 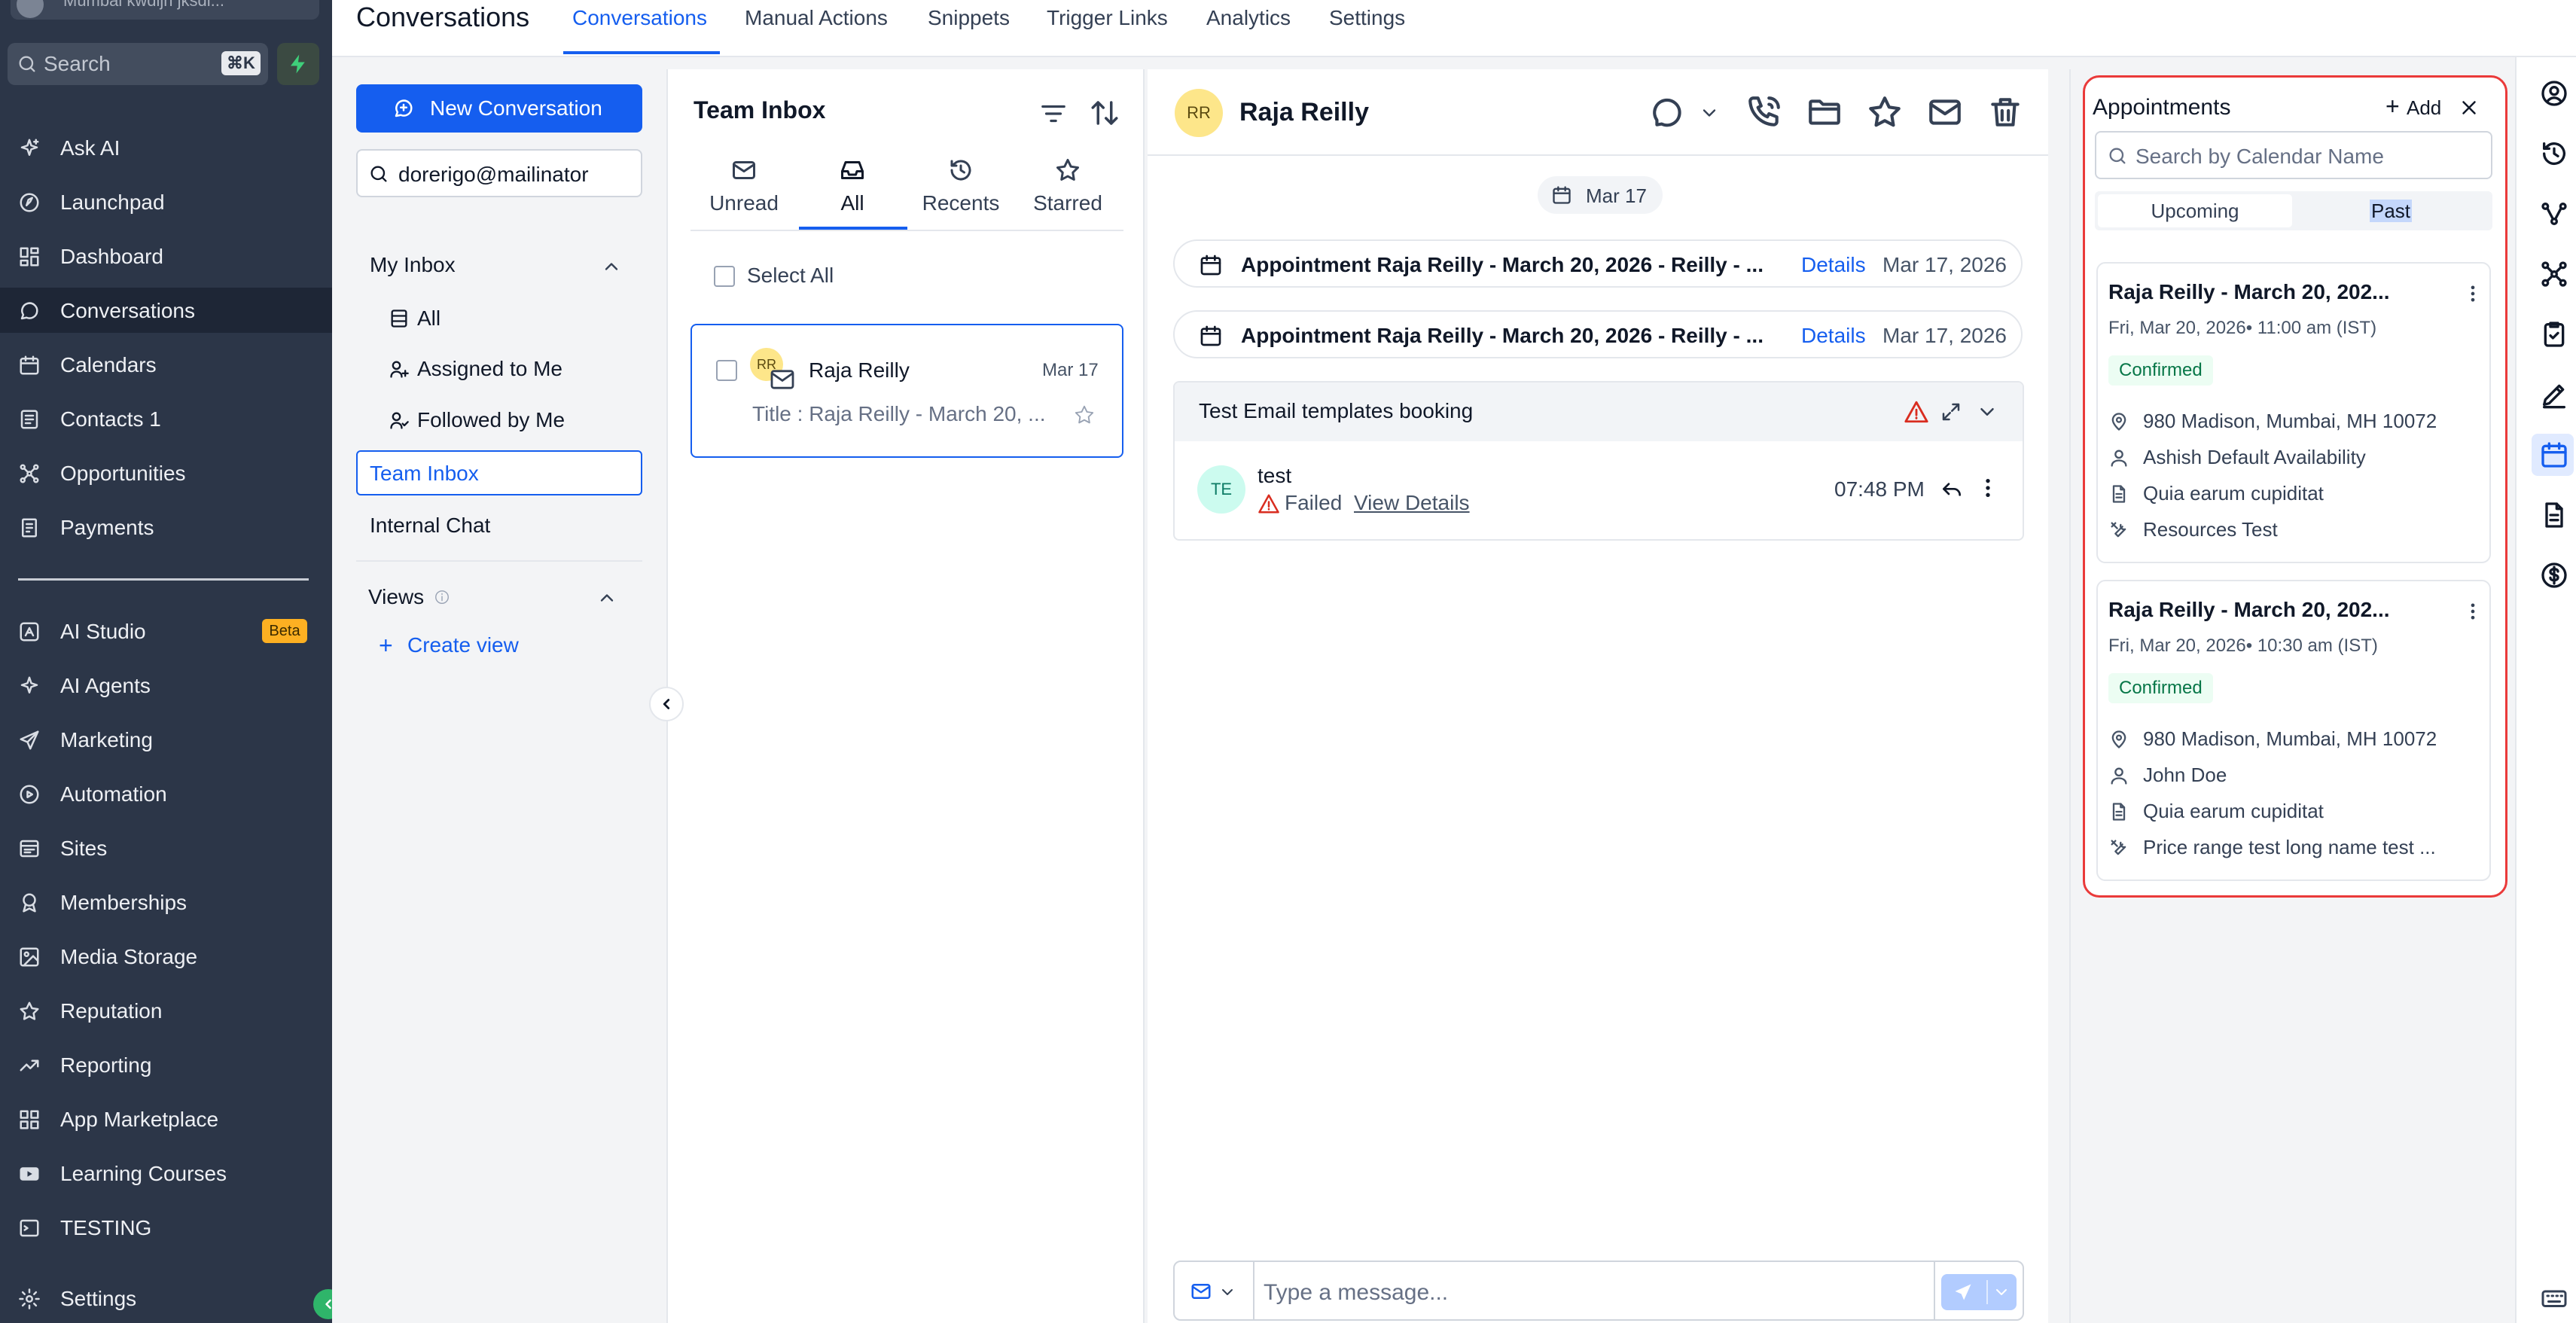 What do you see at coordinates (969, 18) in the screenshot?
I see `tab-snippets: Snippets` at bounding box center [969, 18].